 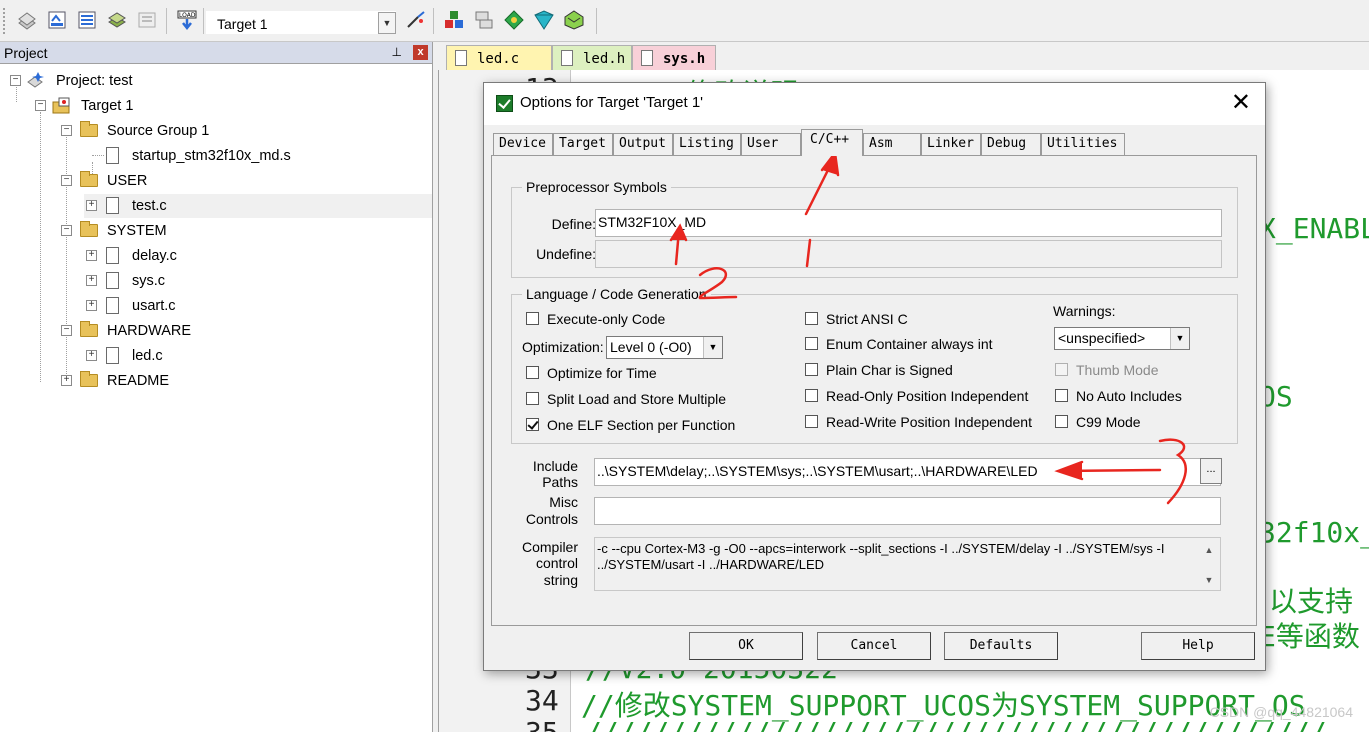 I want to click on ro-position-independent-checkbox, so click(x=811, y=395).